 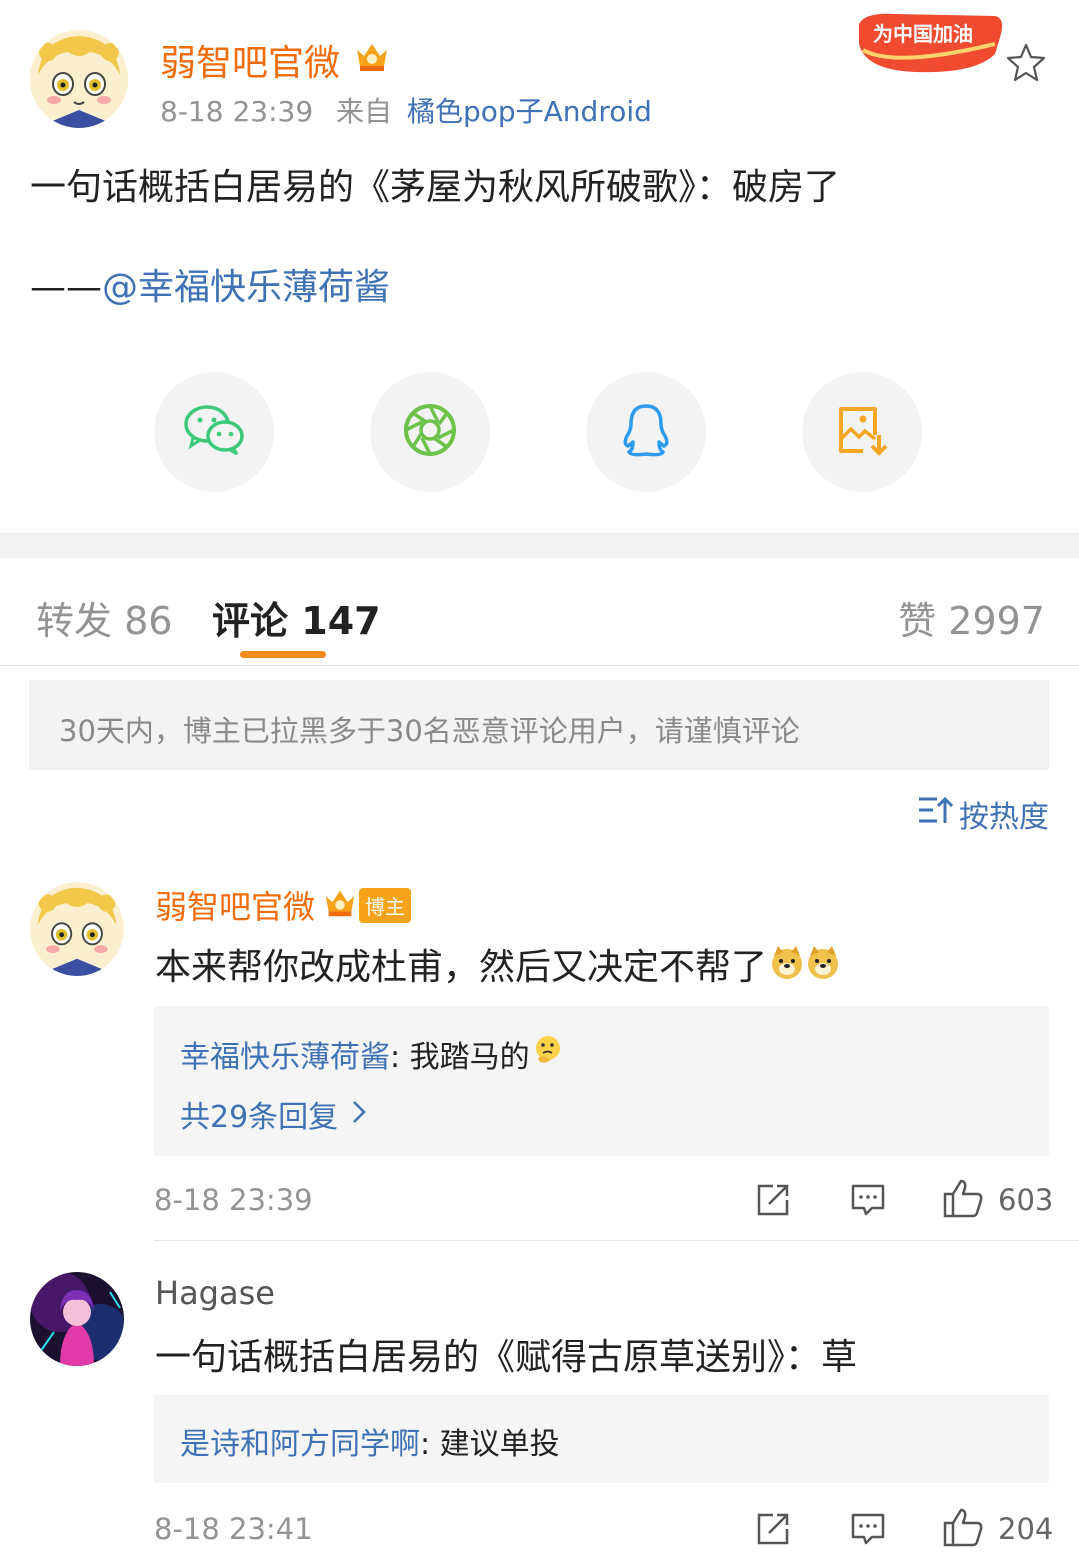 I want to click on comment-username: Hagase, so click(x=215, y=1293).